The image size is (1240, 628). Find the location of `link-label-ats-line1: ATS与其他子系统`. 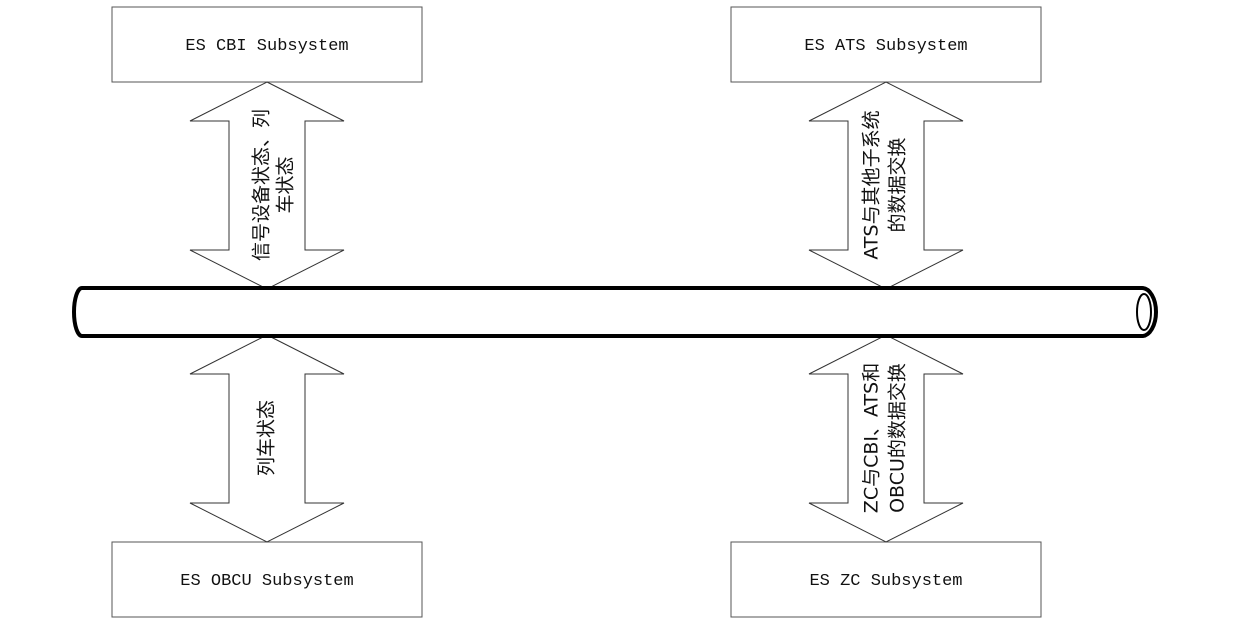

link-label-ats-line1: ATS与其他子系统 is located at coordinates (872, 184).